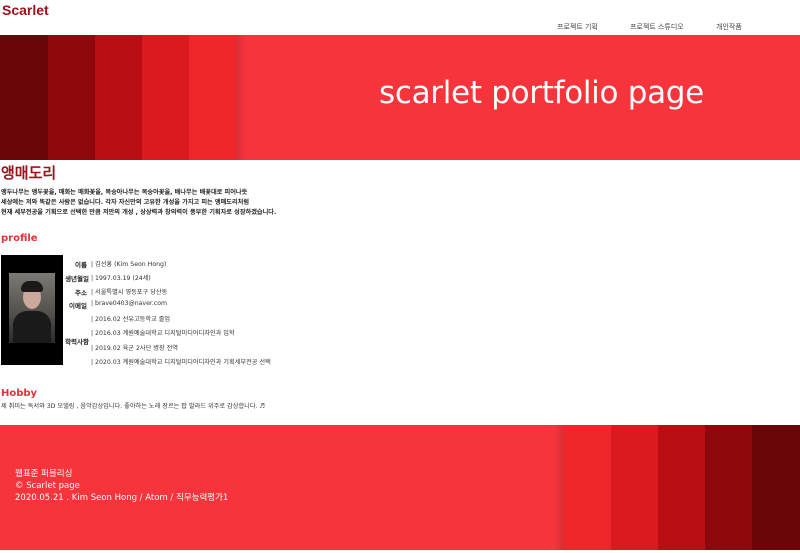 The height and width of the screenshot is (553, 800). What do you see at coordinates (577, 27) in the screenshot?
I see `nav-item-project-planning: 프로젝트 기획` at bounding box center [577, 27].